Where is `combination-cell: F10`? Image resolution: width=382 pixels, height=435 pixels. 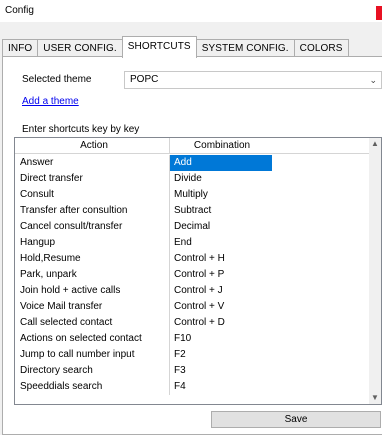 combination-cell: F10 is located at coordinates (269, 339).